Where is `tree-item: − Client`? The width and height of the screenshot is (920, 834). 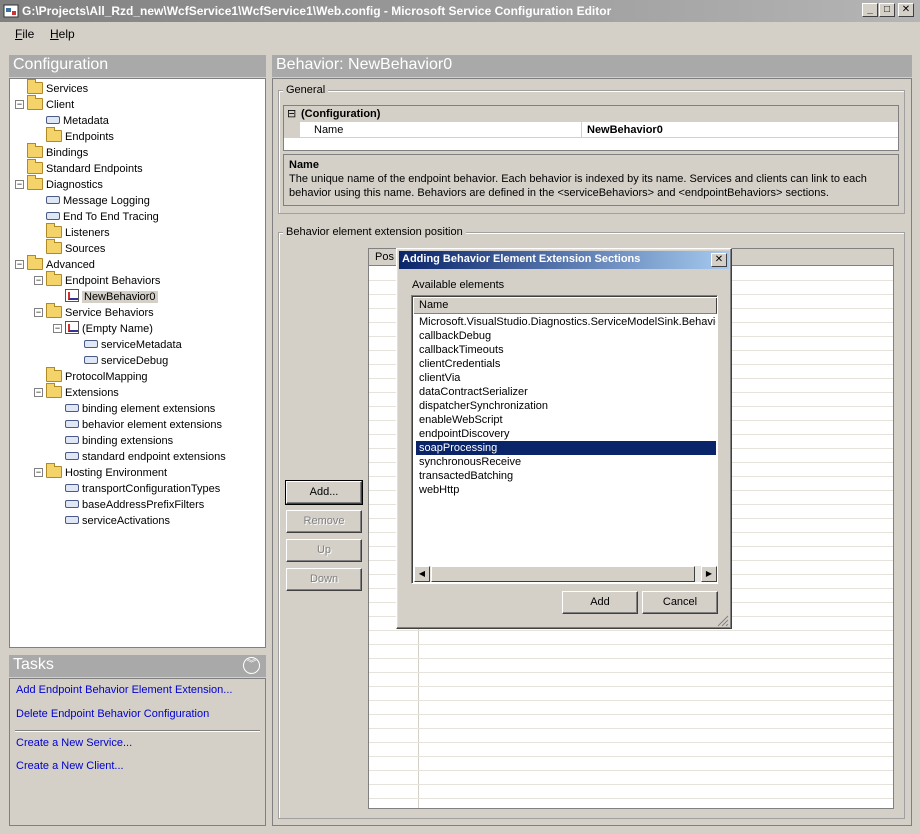
tree-item: − Client is located at coordinates (44, 104).